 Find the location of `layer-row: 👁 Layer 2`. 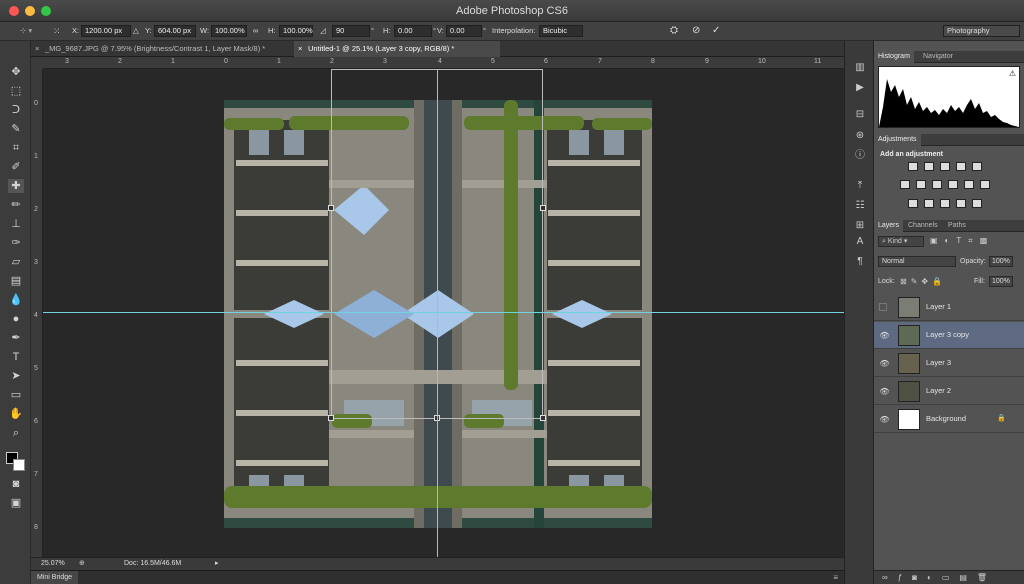

layer-row: 👁 Layer 2 is located at coordinates (949, 391).